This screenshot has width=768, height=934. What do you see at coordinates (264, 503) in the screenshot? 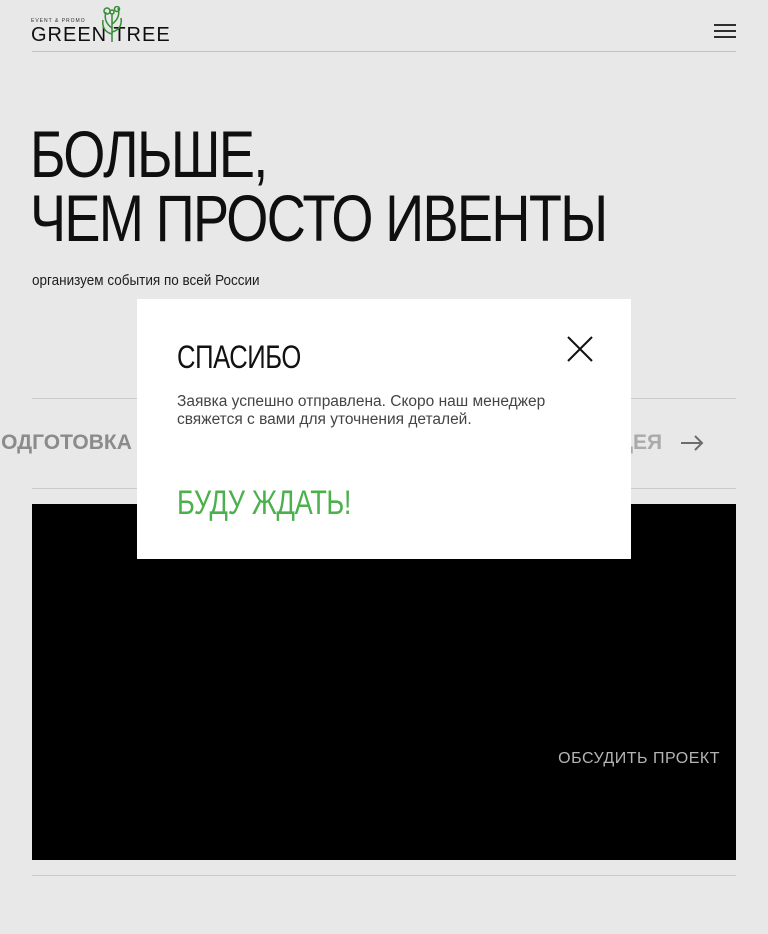
I see `will-wait-button: БУДУ ЖДАТЬ!` at bounding box center [264, 503].